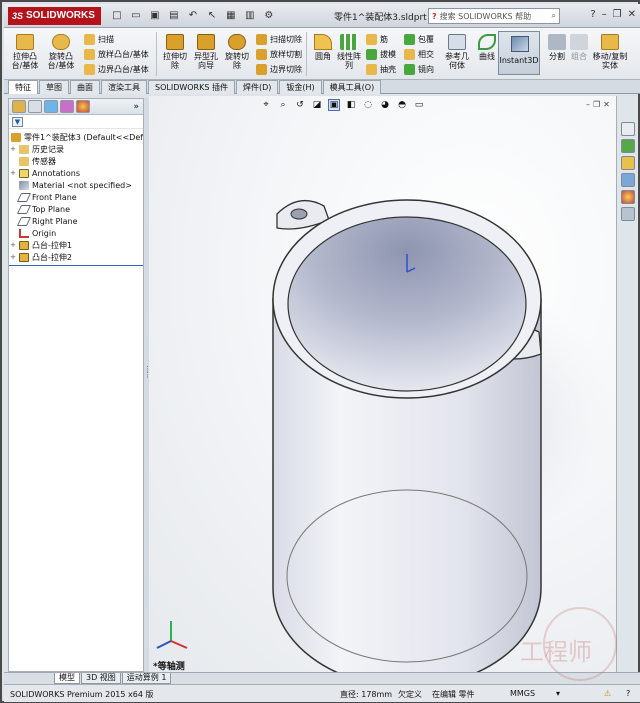 Image resolution: width=640 pixels, height=703 pixels. What do you see at coordinates (317, 105) in the screenshot?
I see `section-view-icon: ◪` at bounding box center [317, 105].